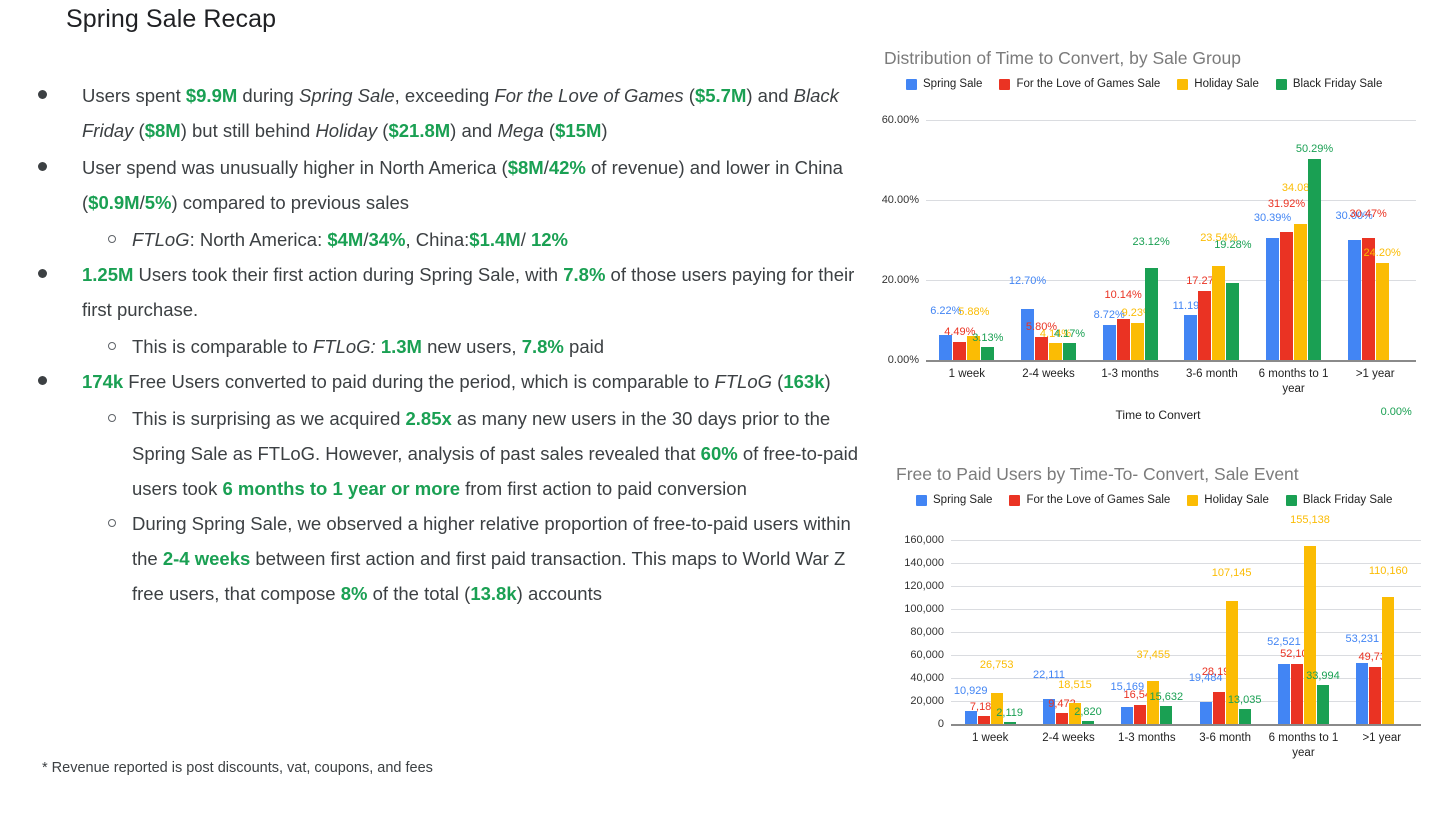 This screenshot has width=1440, height=816. What do you see at coordinates (1225, 642) in the screenshot?
I see `bar-group: 19,484 28,196 107,145 13,035 3-6 month` at bounding box center [1225, 642].